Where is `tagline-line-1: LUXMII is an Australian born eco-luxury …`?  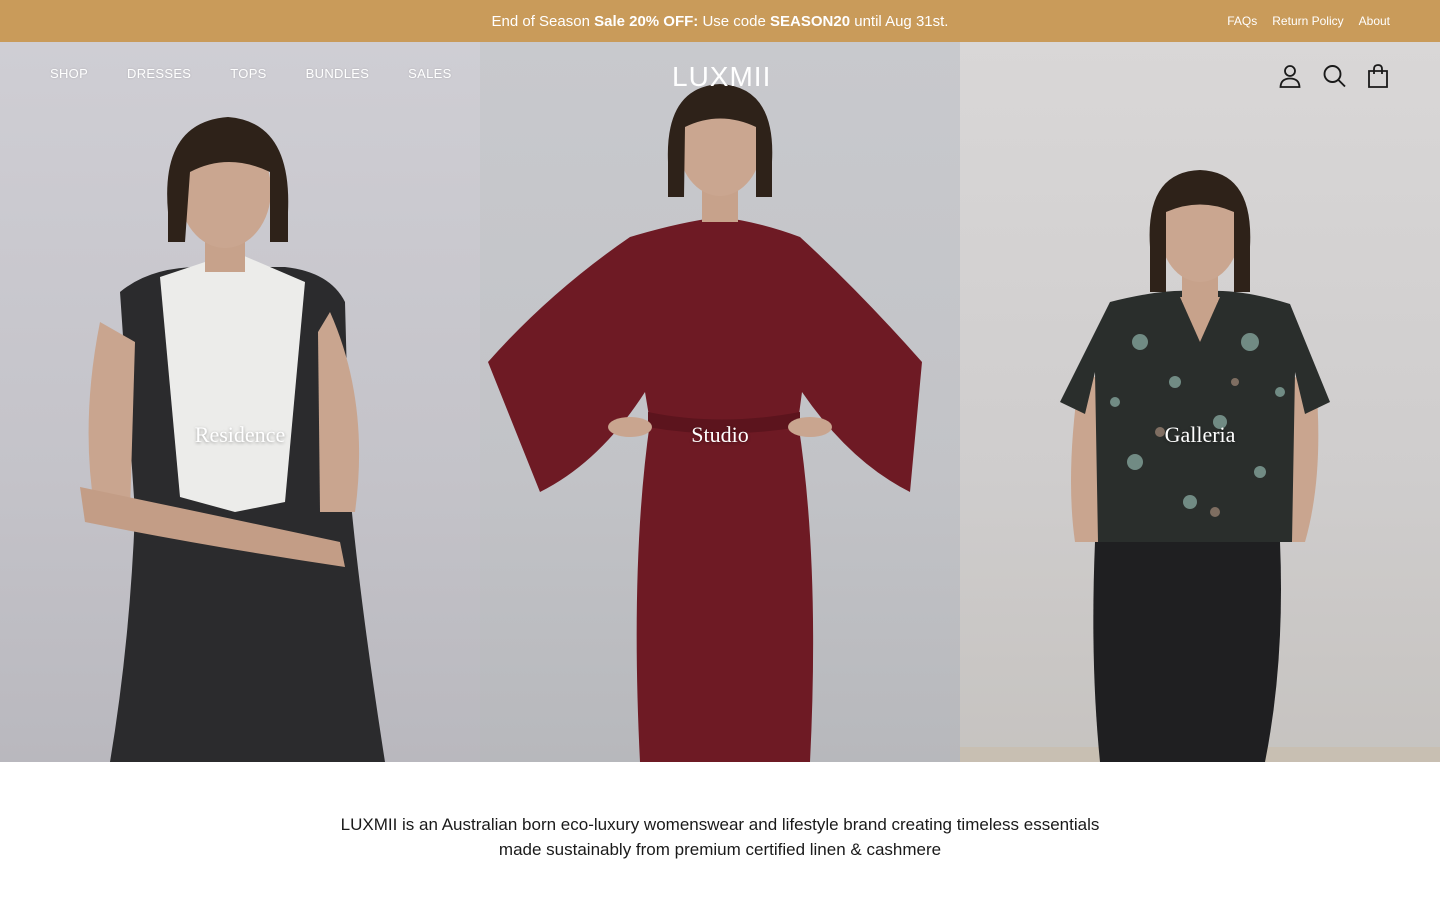
tagline-line-1: LUXMII is an Australian born eco-luxury … is located at coordinates (720, 824).